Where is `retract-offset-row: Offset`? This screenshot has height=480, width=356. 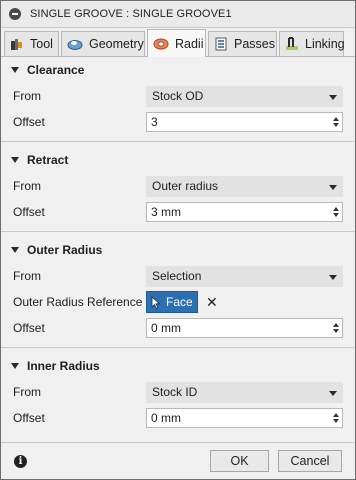
retract-offset-row: Offset is located at coordinates (178, 212).